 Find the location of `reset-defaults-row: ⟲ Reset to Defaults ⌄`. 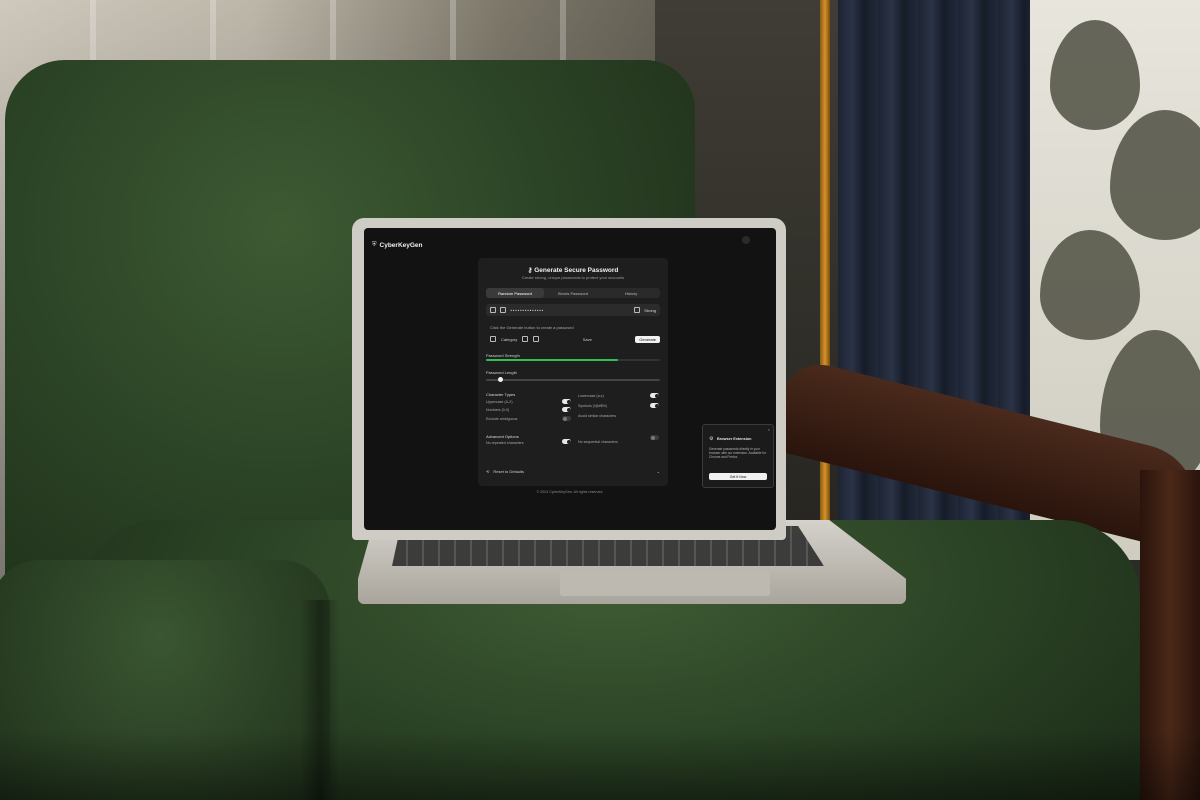

reset-defaults-row: ⟲ Reset to Defaults ⌄ is located at coordinates (573, 471).